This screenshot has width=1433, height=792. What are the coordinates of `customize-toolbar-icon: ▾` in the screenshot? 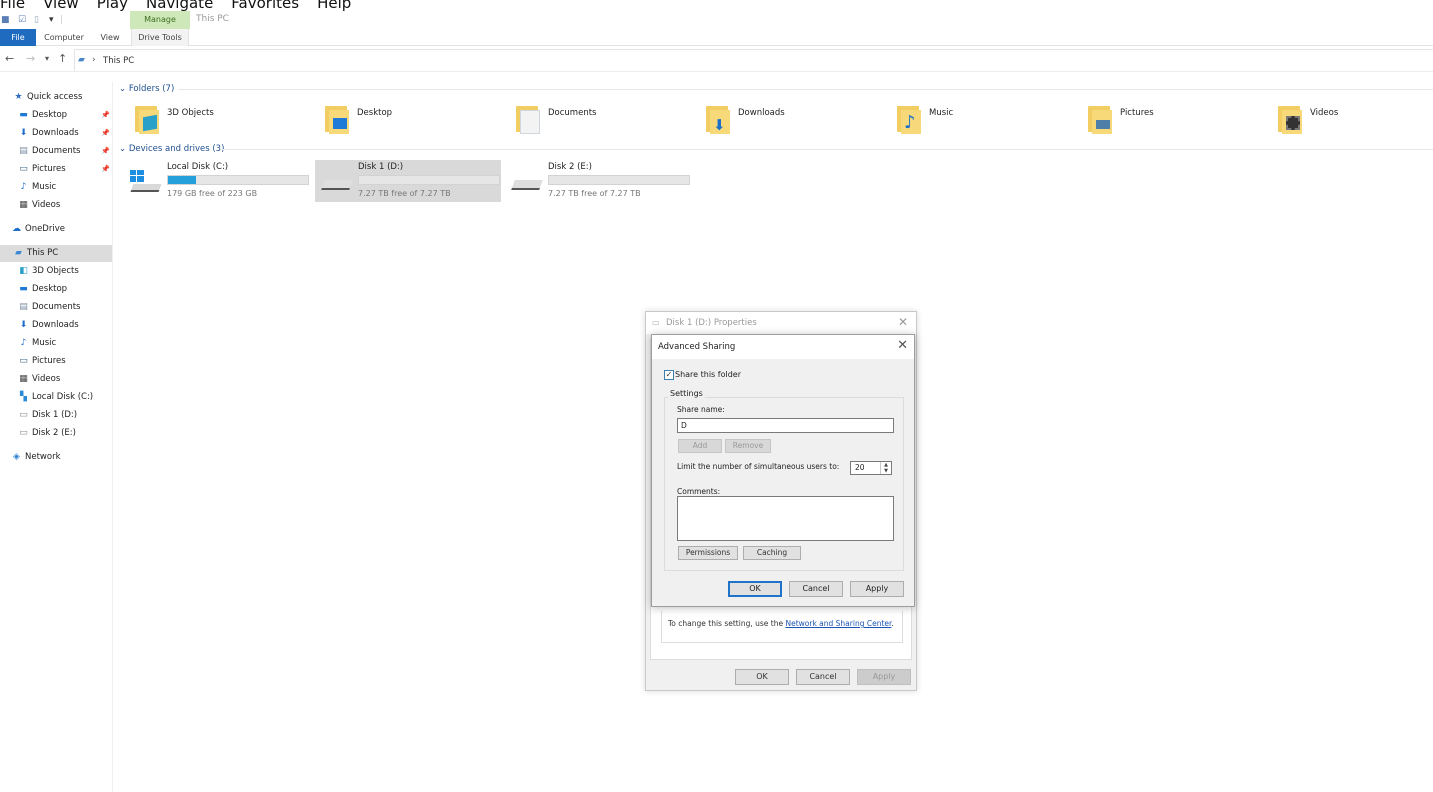 It's located at (51, 20).